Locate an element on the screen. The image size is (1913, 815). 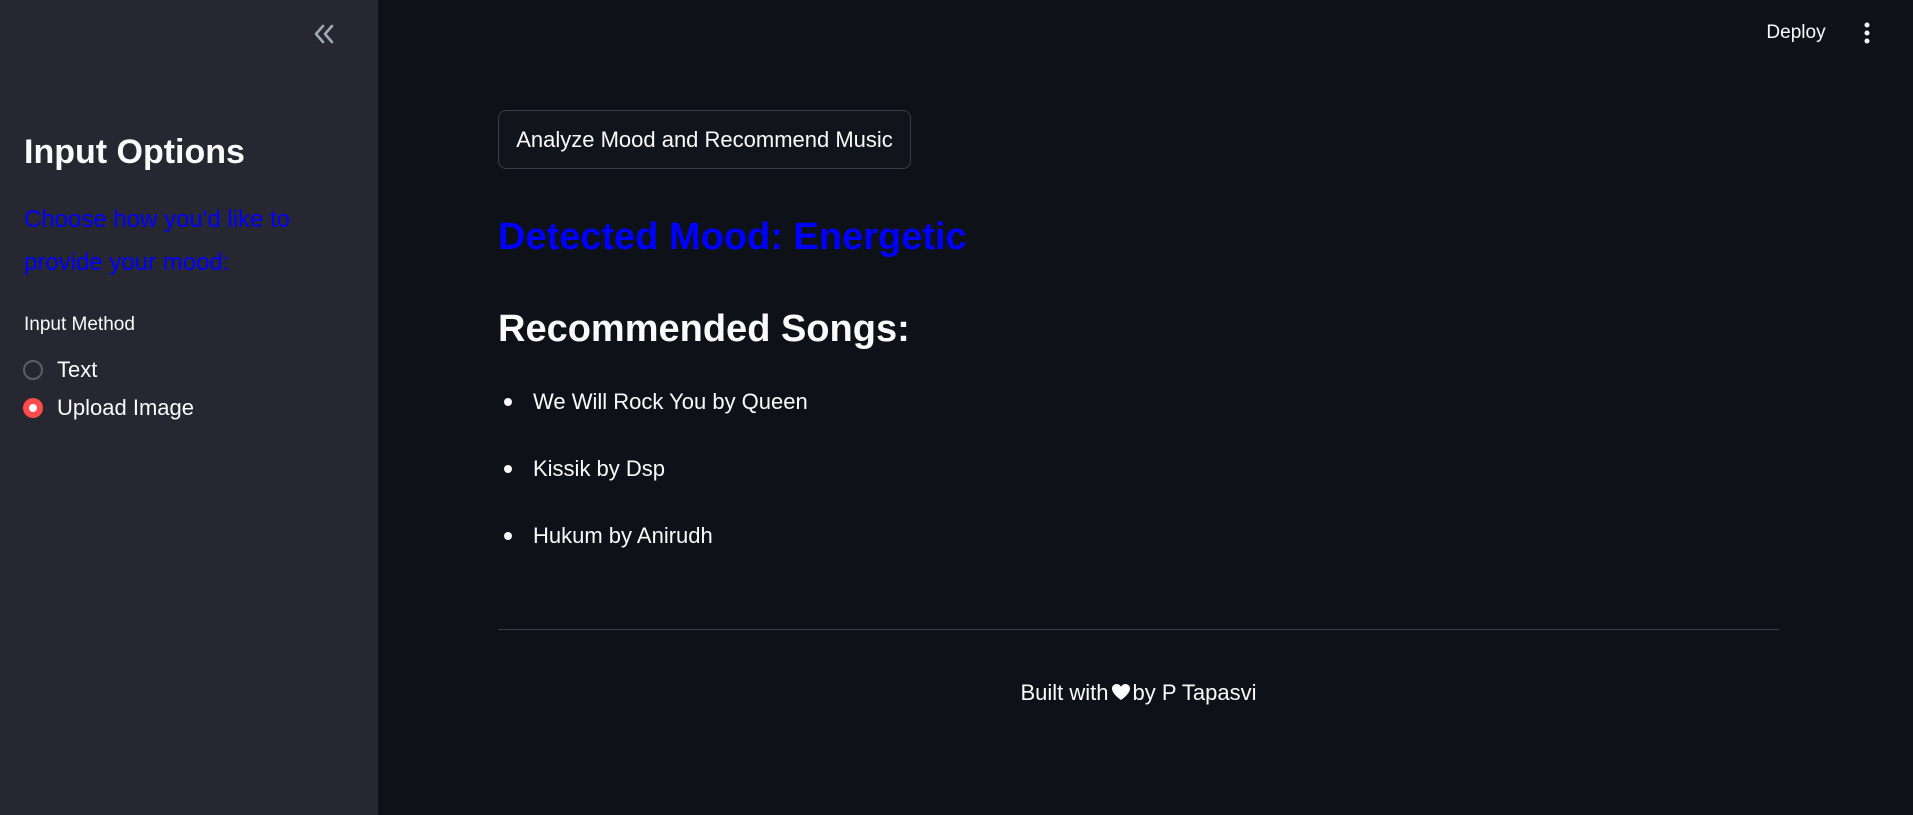
vertical-ellipsis-icon is located at coordinates (1867, 33).